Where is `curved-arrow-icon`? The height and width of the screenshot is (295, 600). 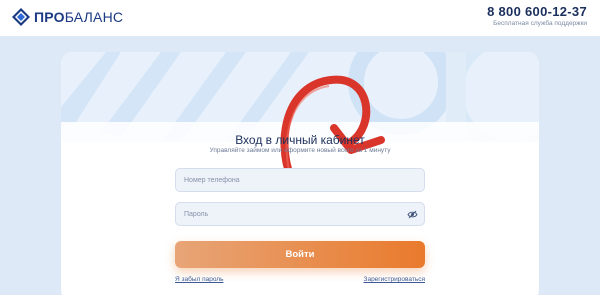
curved-arrow-icon is located at coordinates (332, 128).